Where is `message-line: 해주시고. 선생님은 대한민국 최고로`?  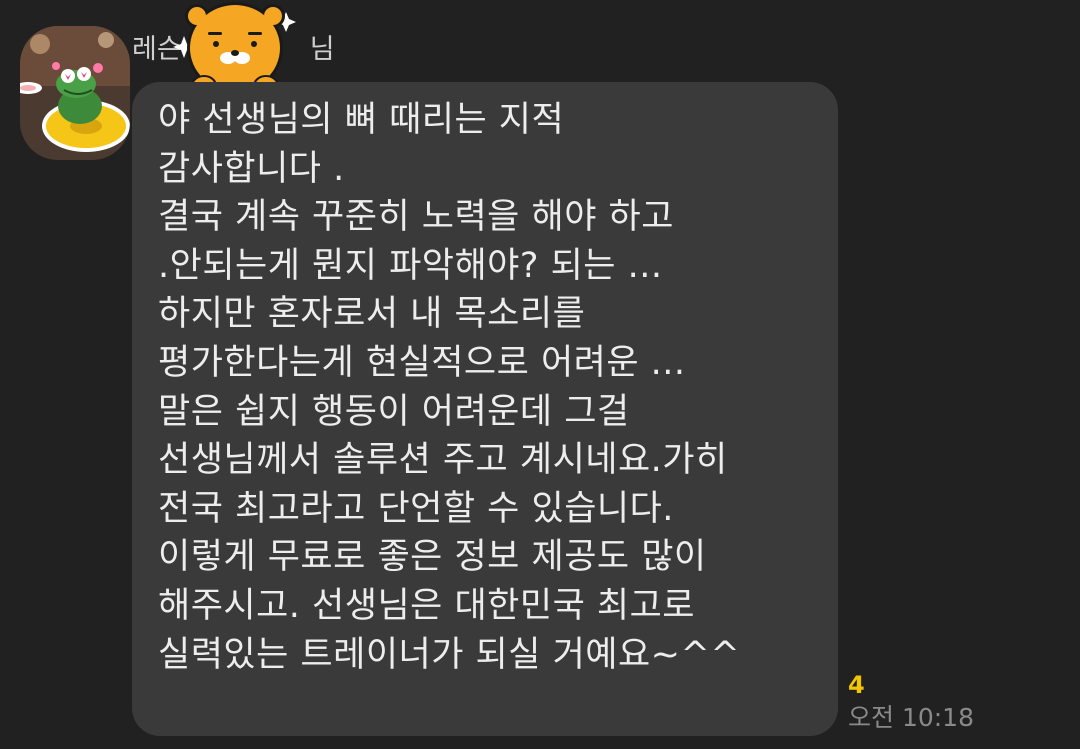
message-line: 해주시고. 선생님은 대한민국 최고로 is located at coordinates (427, 605).